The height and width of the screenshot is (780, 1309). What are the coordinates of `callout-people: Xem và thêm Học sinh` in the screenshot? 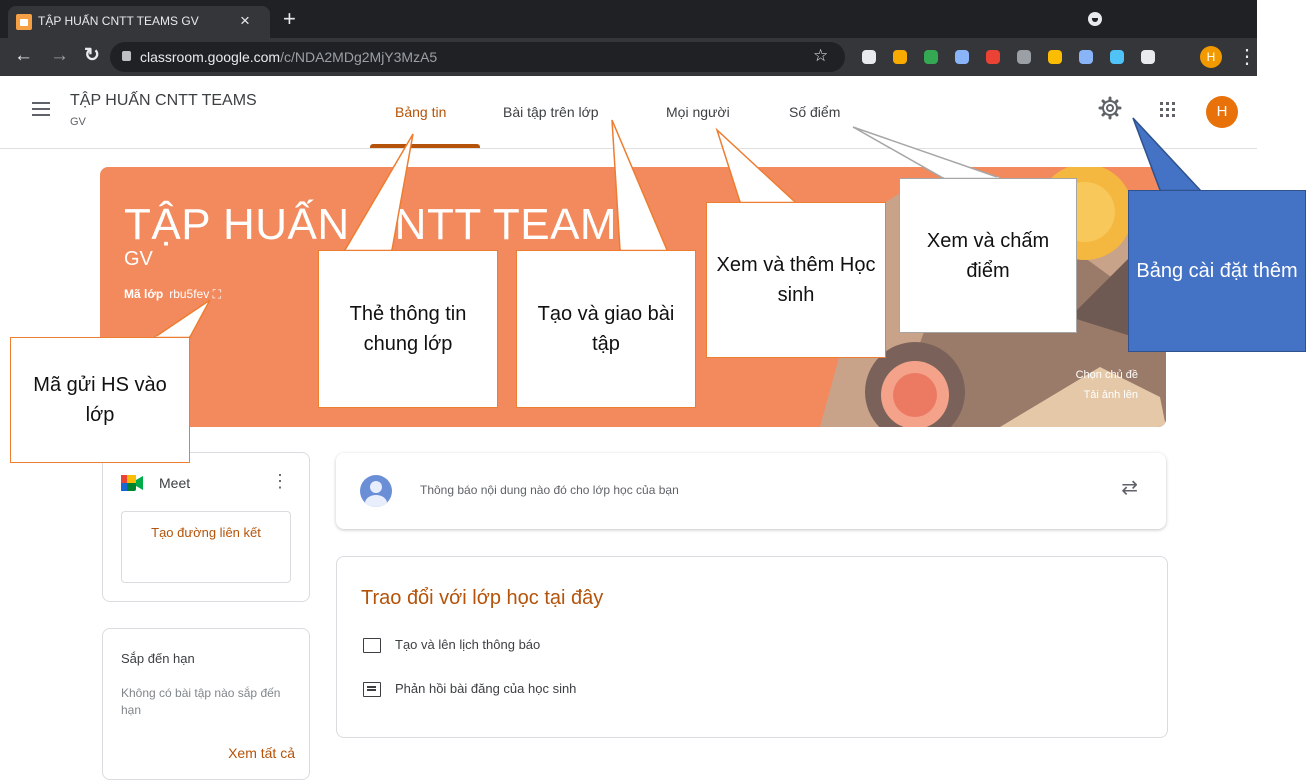 It's located at (796, 280).